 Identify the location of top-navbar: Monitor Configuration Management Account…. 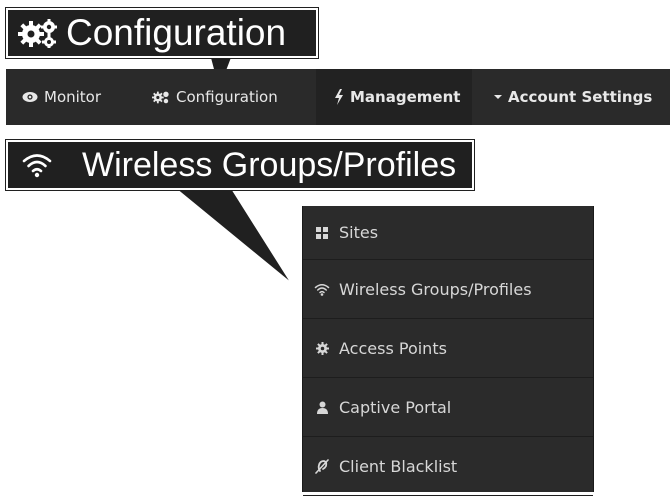
(338, 97).